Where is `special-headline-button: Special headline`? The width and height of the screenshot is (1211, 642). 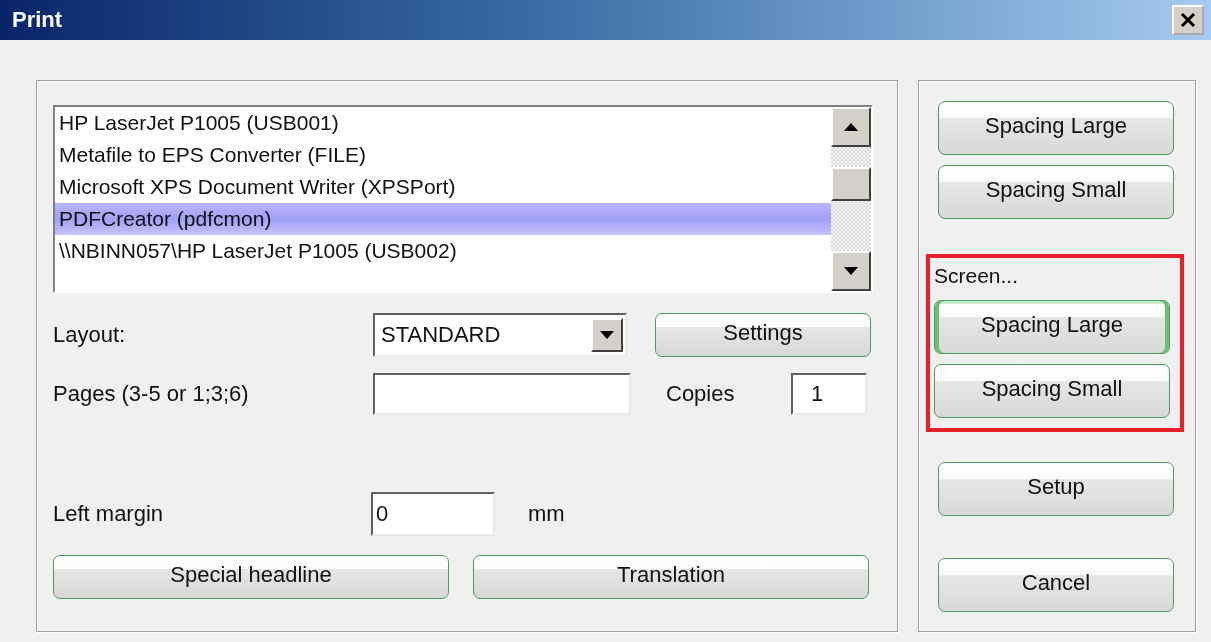
special-headline-button: Special headline is located at coordinates (251, 577).